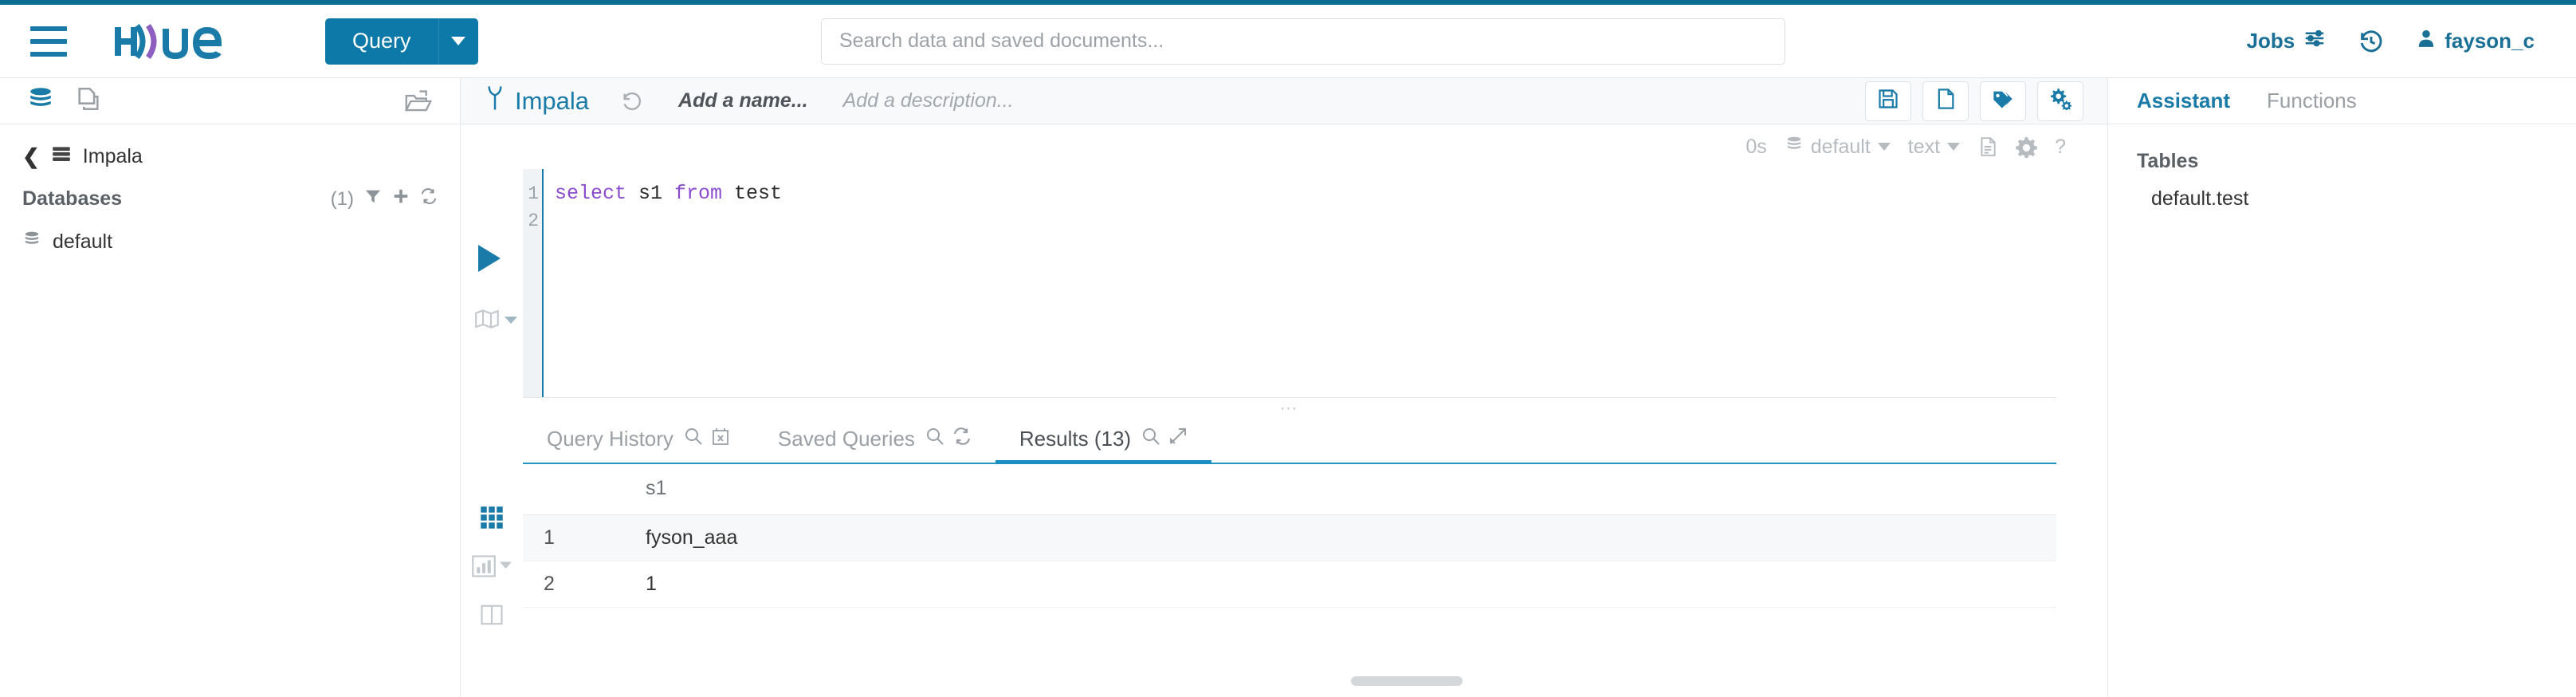  Describe the element at coordinates (230, 157) in the screenshot. I see `sidebar-breadcrumb: ❮ Impala` at that location.